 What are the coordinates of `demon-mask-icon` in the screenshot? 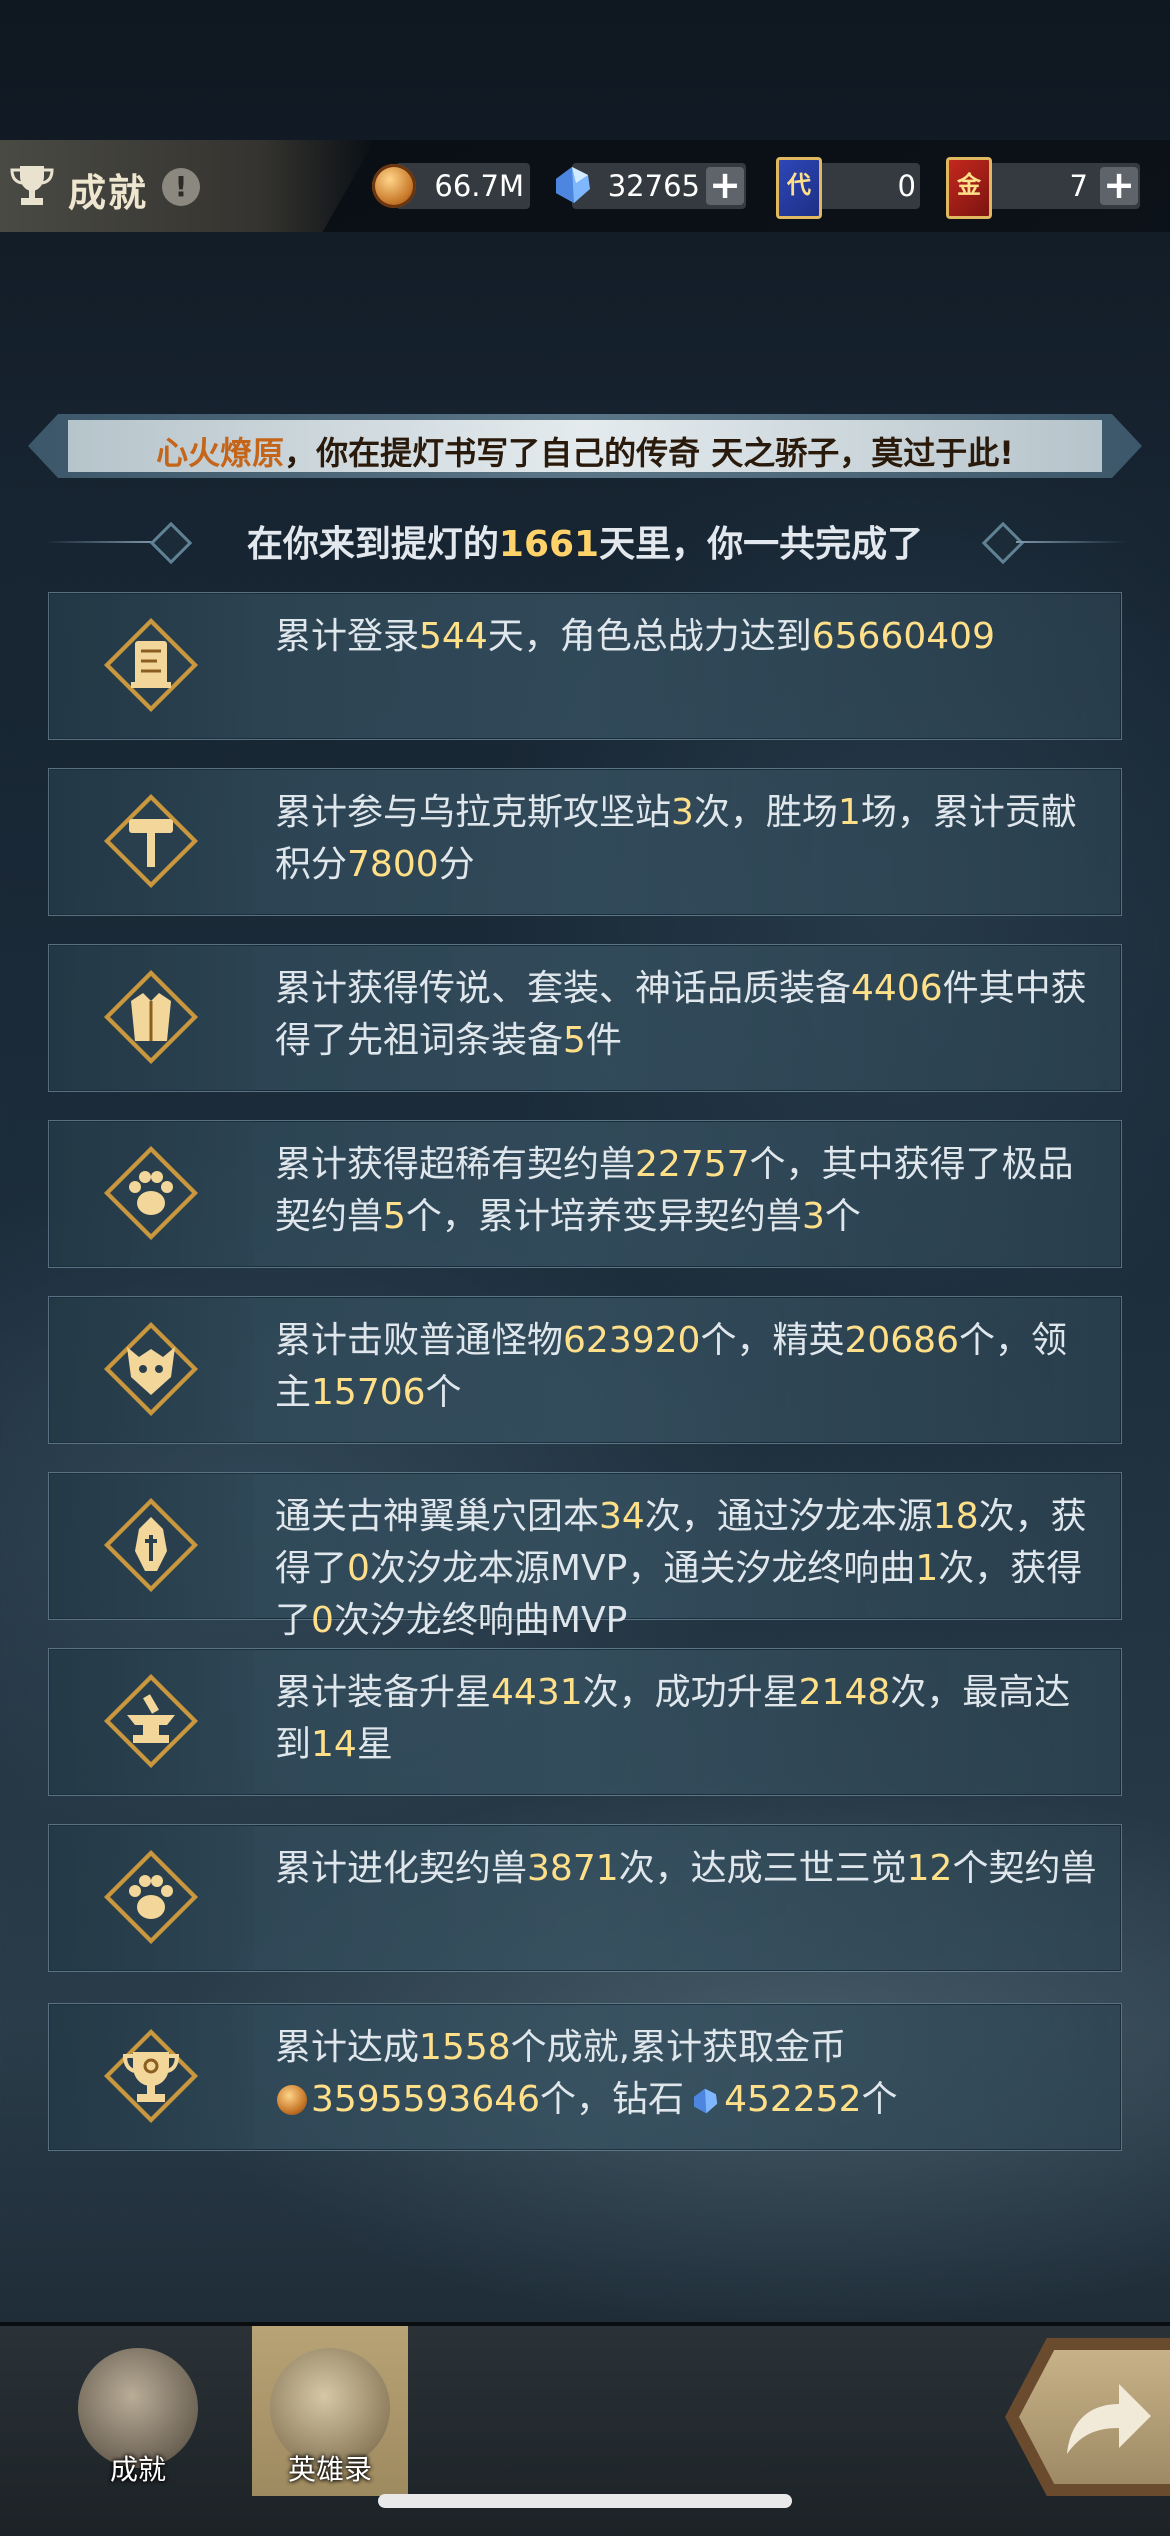 It's located at (151, 1369).